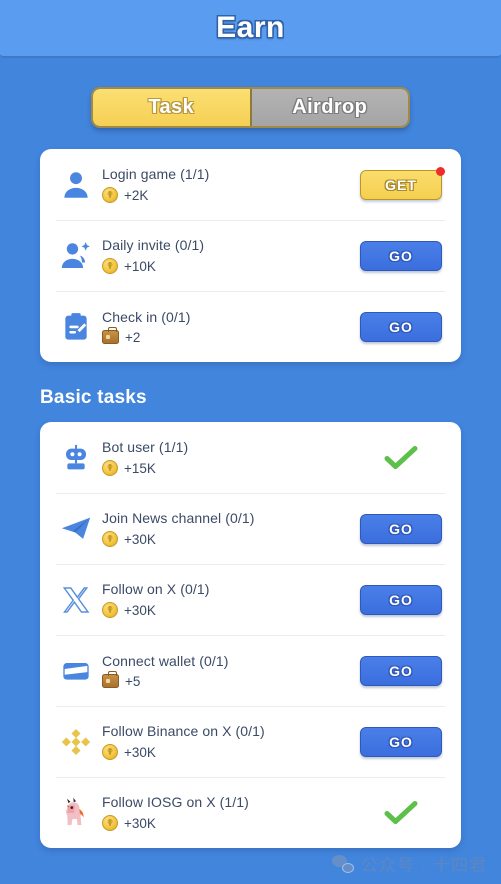  I want to click on task-row-daily-invite: Daily invite (0/1) +10K GO, so click(250, 255).